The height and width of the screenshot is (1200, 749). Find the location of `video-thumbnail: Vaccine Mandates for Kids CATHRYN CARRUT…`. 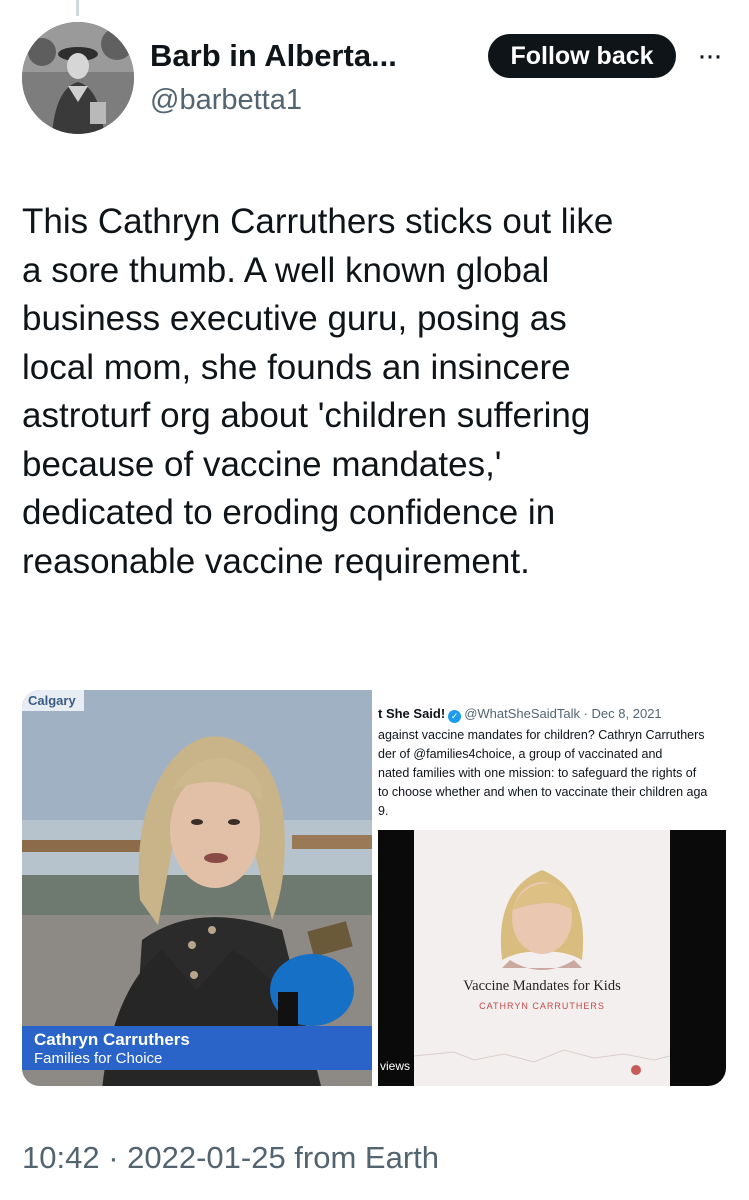

video-thumbnail: Vaccine Mandates for Kids CATHRYN CARRUT… is located at coordinates (552, 958).